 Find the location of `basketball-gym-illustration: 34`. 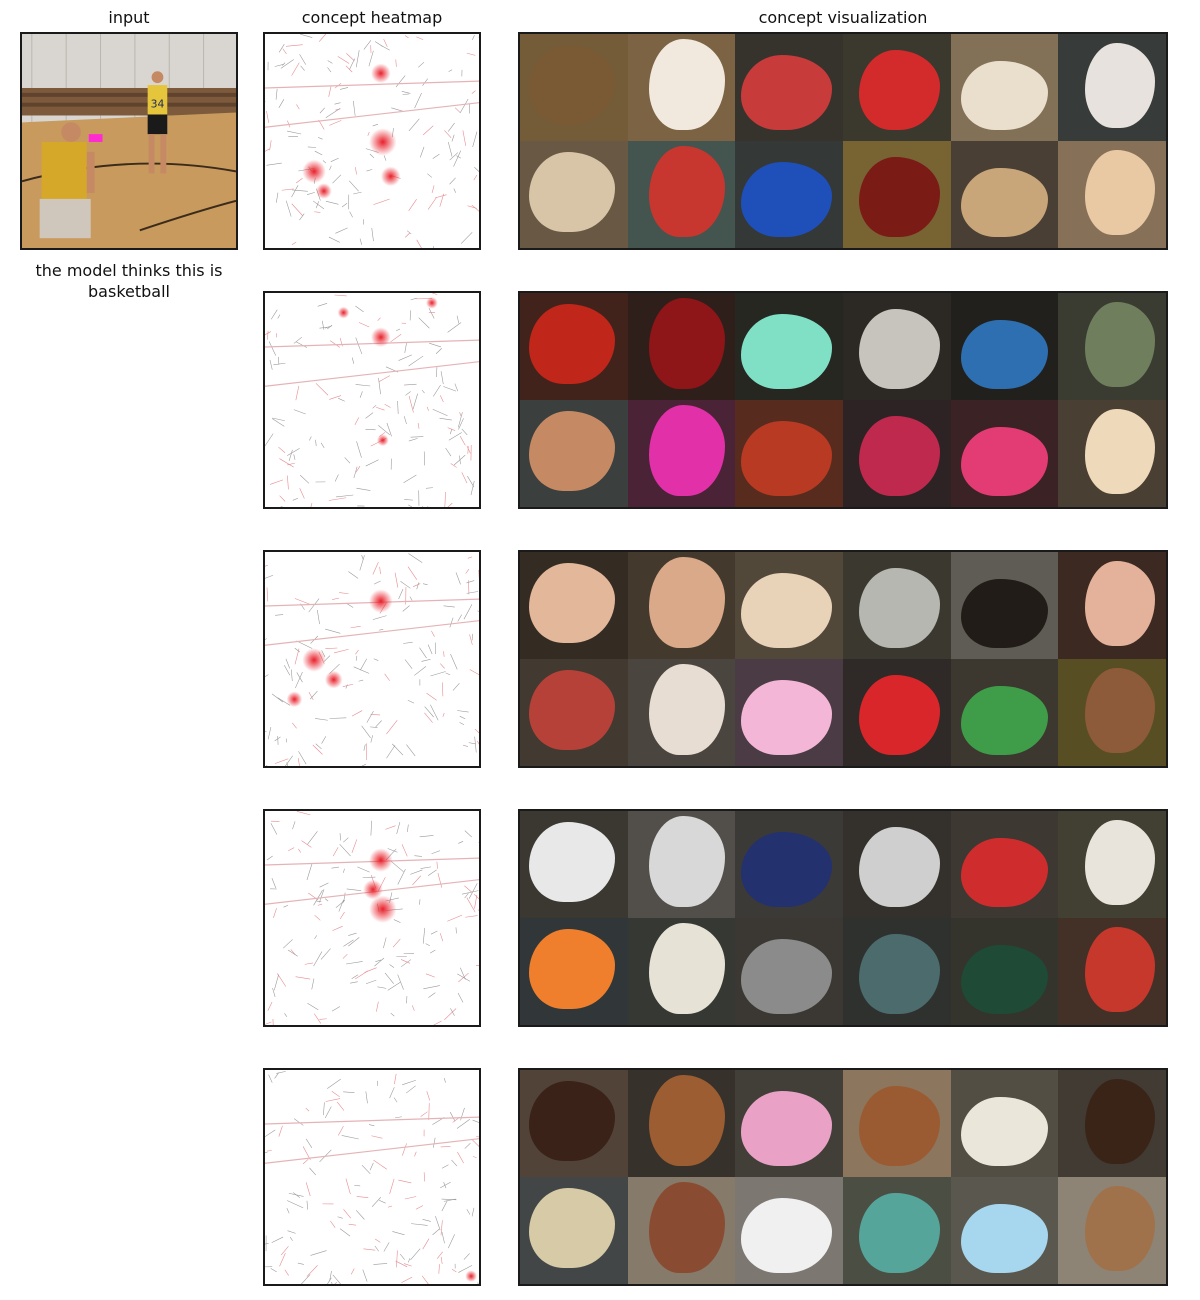

basketball-gym-illustration: 34 is located at coordinates (129, 141).